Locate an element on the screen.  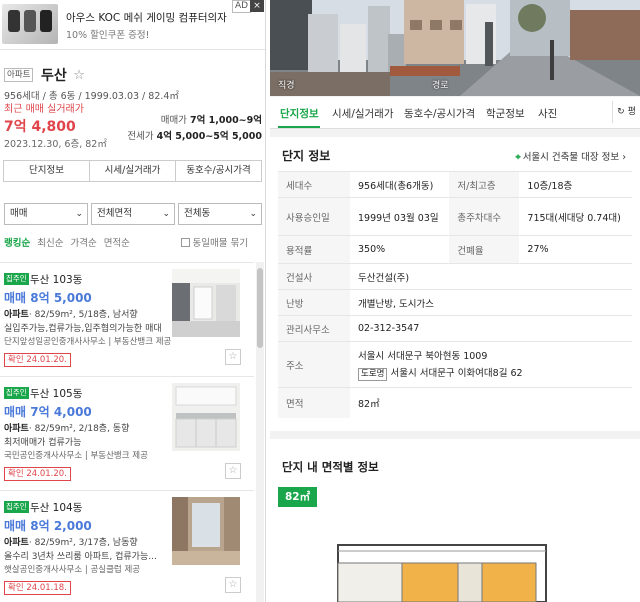
listing-agent: 국민공인중개사사무소 | 부동산뱅크 제공 is located at coordinates (76, 456).